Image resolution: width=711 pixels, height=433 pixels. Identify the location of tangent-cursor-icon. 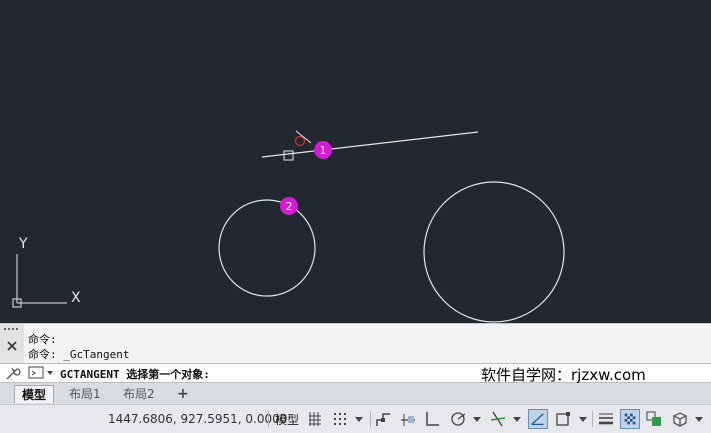
(303, 138).